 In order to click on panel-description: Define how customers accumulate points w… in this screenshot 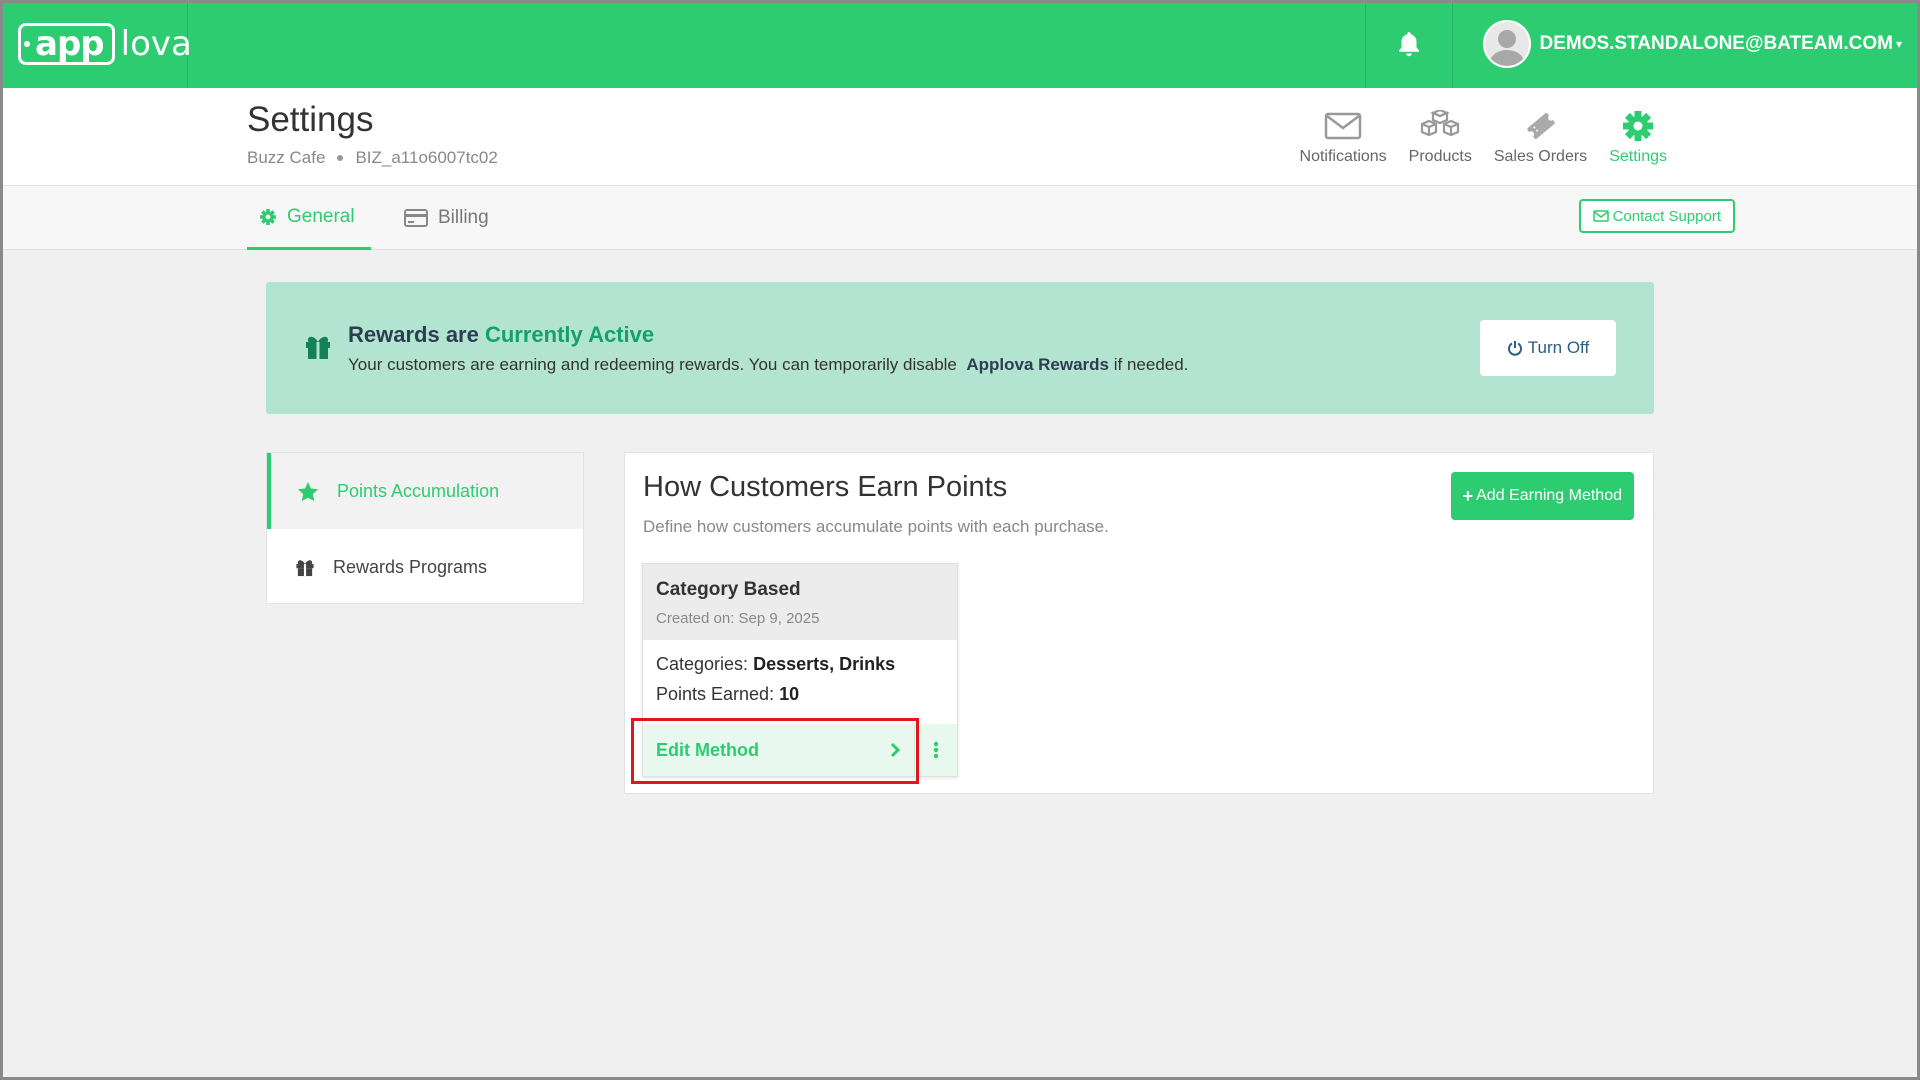, I will do `click(876, 526)`.